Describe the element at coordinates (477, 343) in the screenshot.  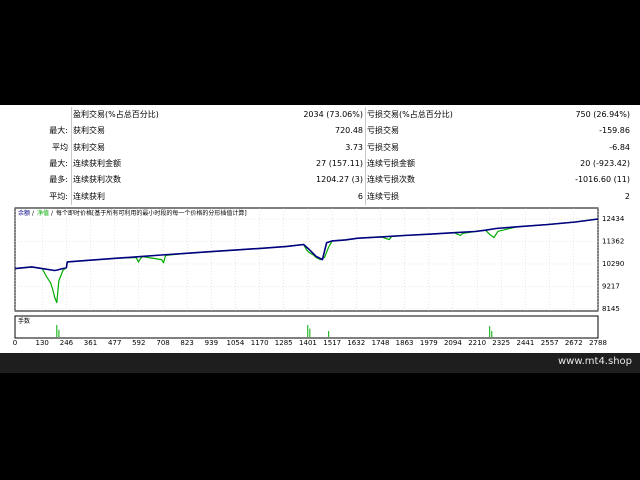
I see `x-tick-label: 2210` at that location.